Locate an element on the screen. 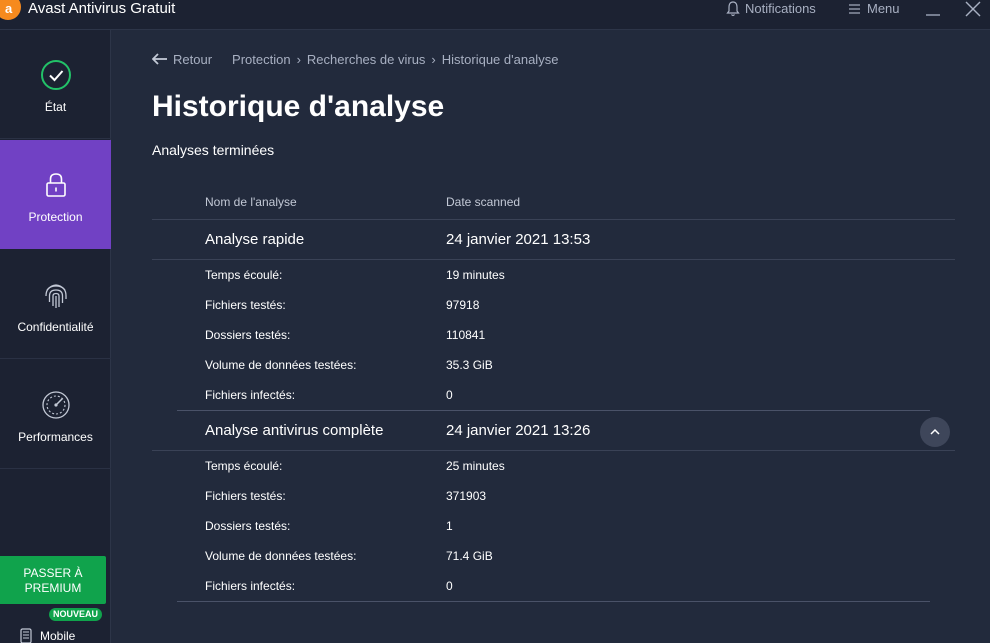 This screenshot has height=643, width=990. svg-text: a is located at coordinates (9, 8).